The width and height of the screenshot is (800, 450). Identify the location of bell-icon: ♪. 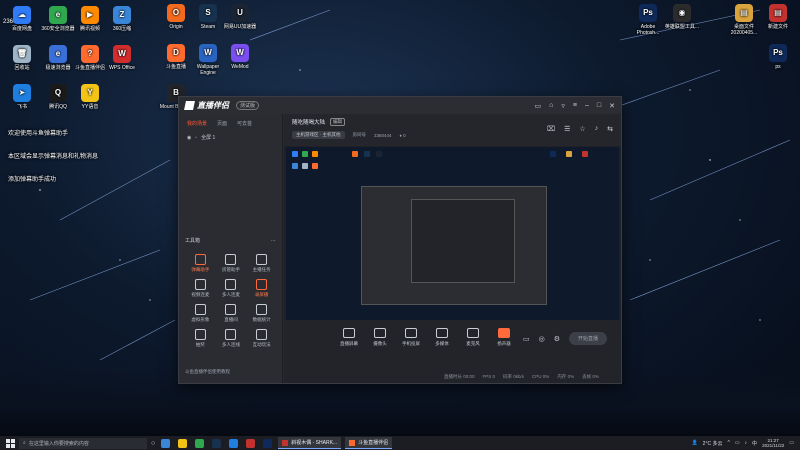
(597, 129).